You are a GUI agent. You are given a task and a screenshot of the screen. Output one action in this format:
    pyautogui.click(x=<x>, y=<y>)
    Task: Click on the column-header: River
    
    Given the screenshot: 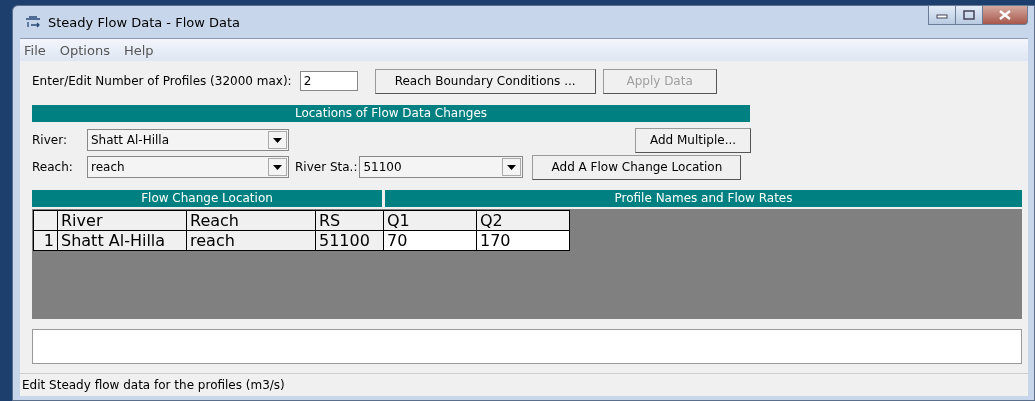 What is the action you would take?
    pyautogui.click(x=122, y=220)
    